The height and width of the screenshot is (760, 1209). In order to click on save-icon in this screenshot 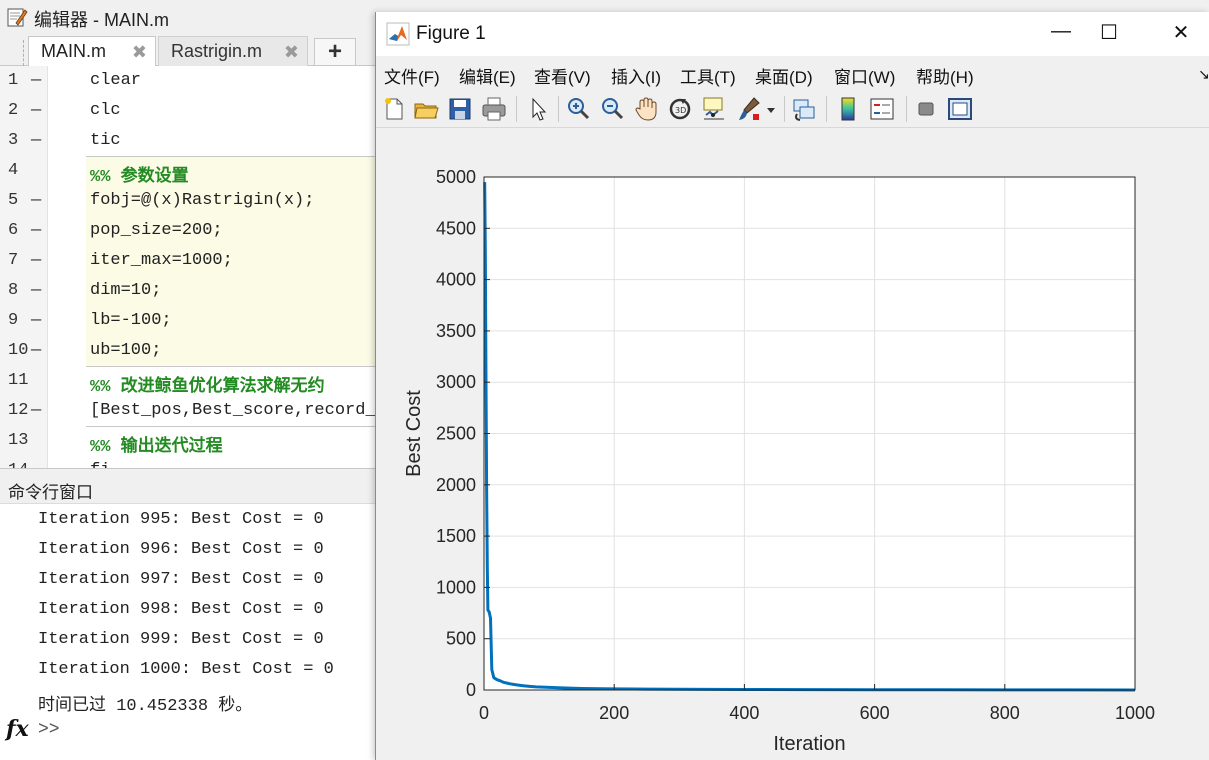, I will do `click(460, 109)`.